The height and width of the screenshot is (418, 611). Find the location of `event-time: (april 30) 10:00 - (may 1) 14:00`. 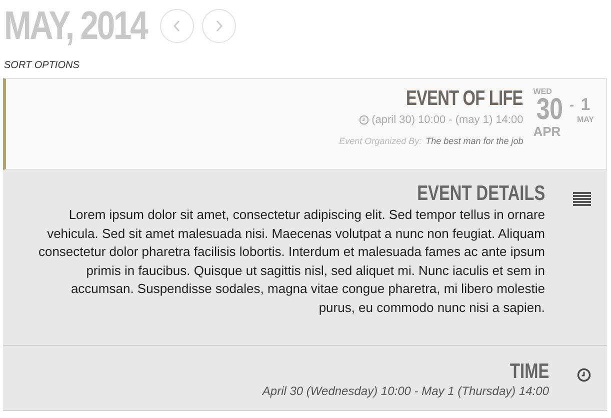

event-time: (april 30) 10:00 - (may 1) 14:00 is located at coordinates (448, 120).